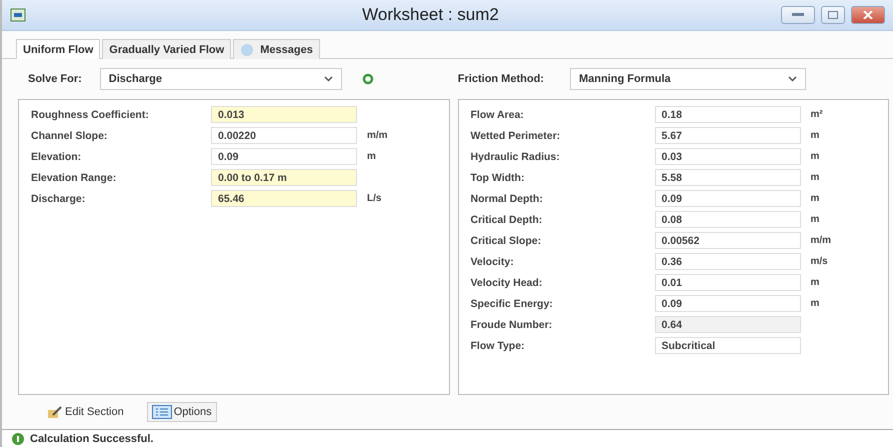 This screenshot has height=447, width=893. I want to click on minimize-icon, so click(798, 15).